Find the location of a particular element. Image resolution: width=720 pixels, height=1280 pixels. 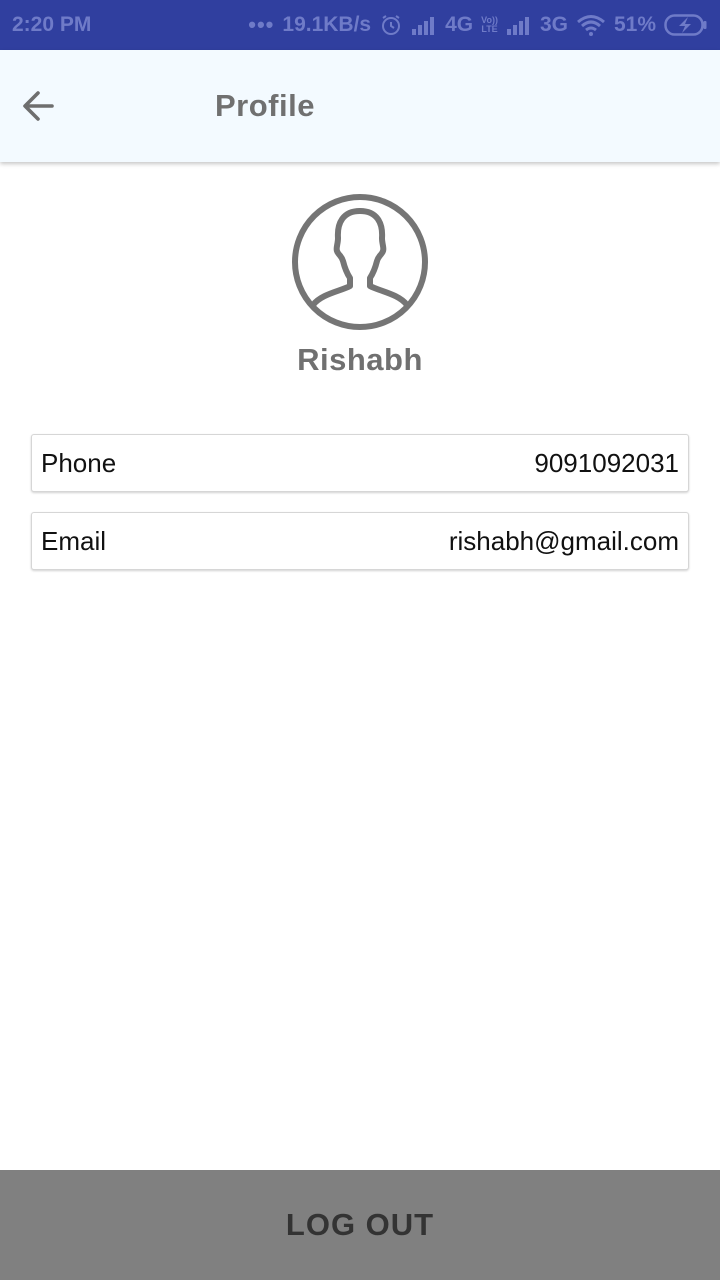

back-button is located at coordinates (38, 106).